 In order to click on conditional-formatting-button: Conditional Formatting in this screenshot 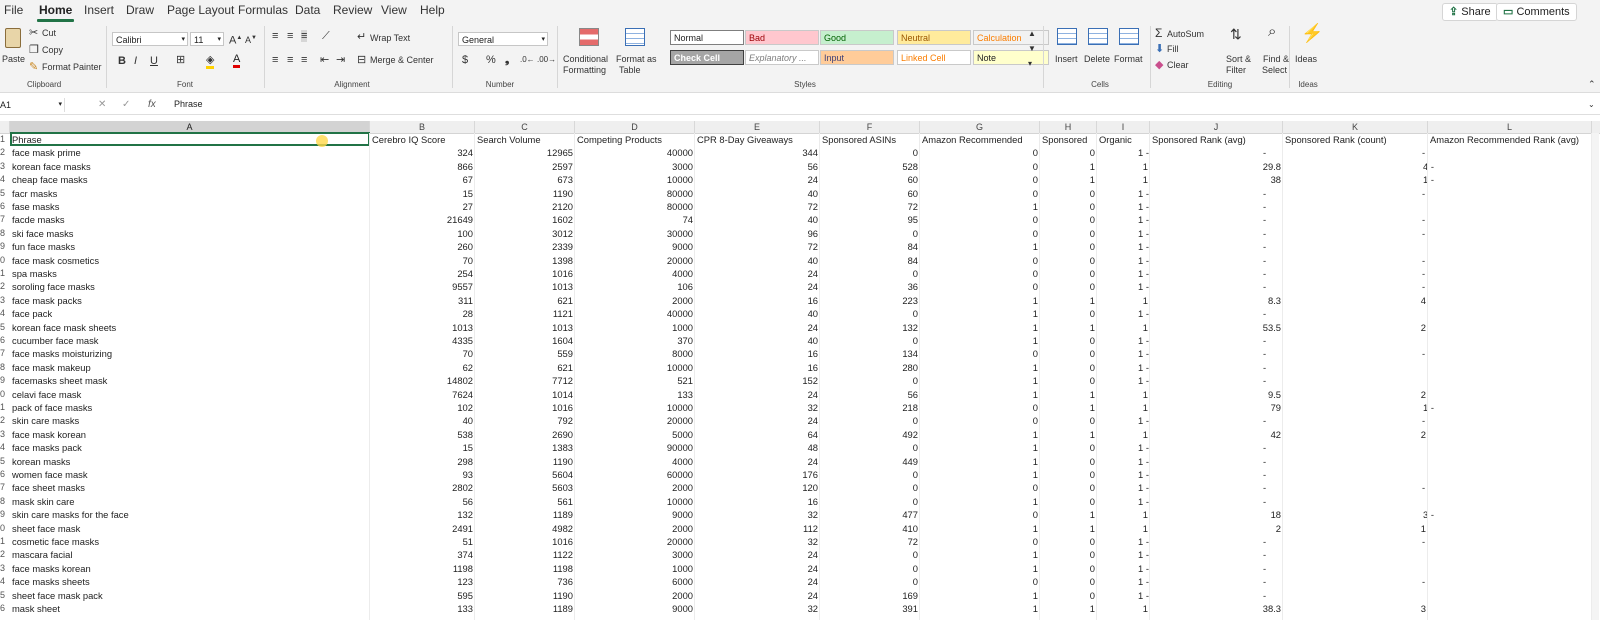, I will do `click(587, 50)`.